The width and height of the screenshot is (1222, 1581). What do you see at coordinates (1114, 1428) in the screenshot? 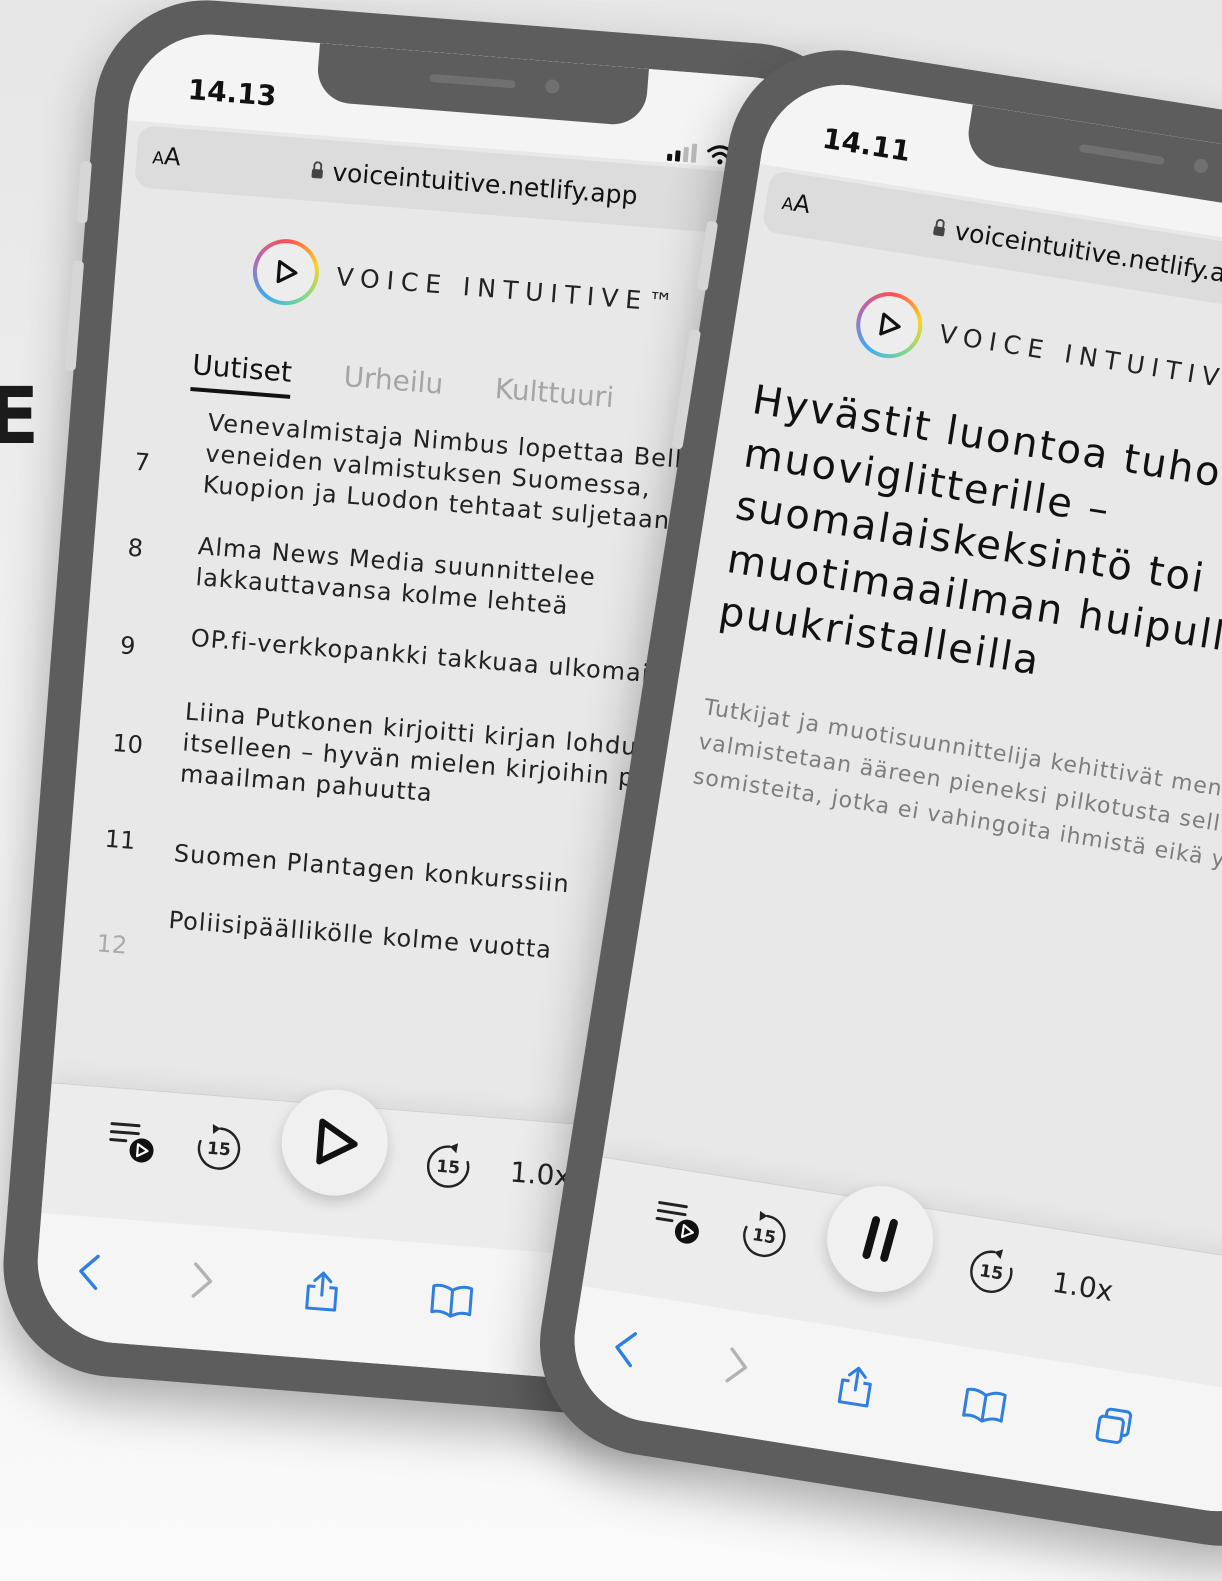
I see `tabs-icon` at bounding box center [1114, 1428].